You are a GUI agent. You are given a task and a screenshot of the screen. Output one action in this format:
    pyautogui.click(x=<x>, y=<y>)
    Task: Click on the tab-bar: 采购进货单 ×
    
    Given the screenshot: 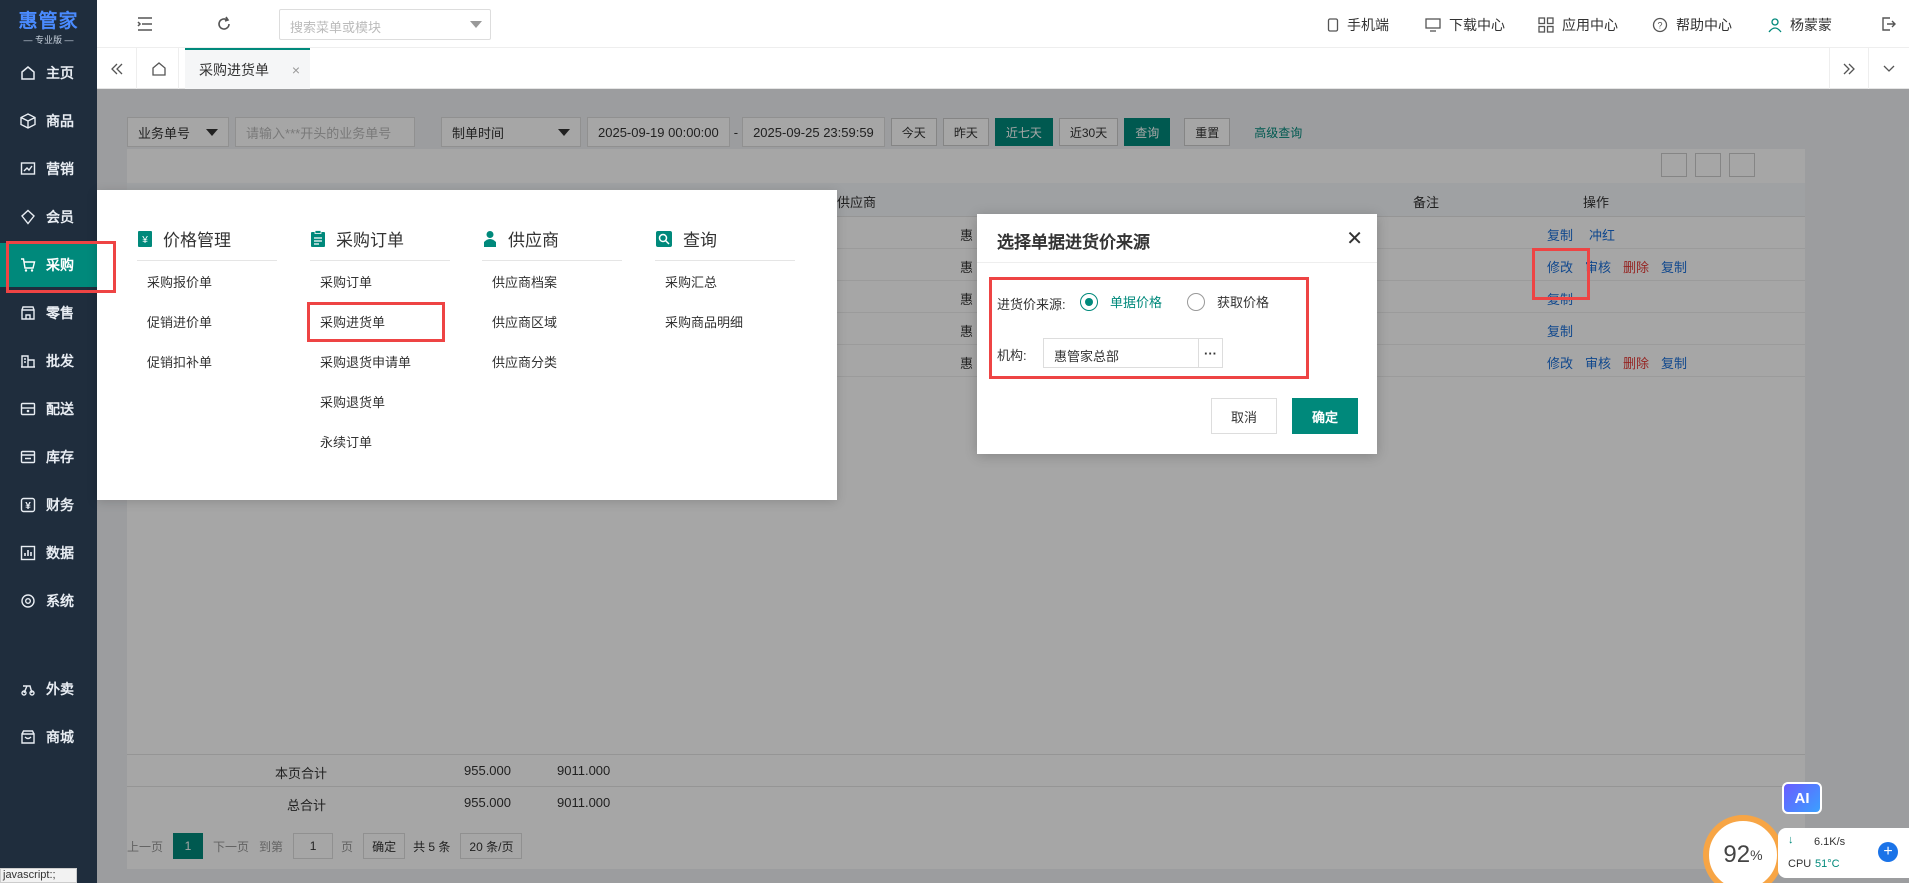 What is the action you would take?
    pyautogui.click(x=1003, y=68)
    